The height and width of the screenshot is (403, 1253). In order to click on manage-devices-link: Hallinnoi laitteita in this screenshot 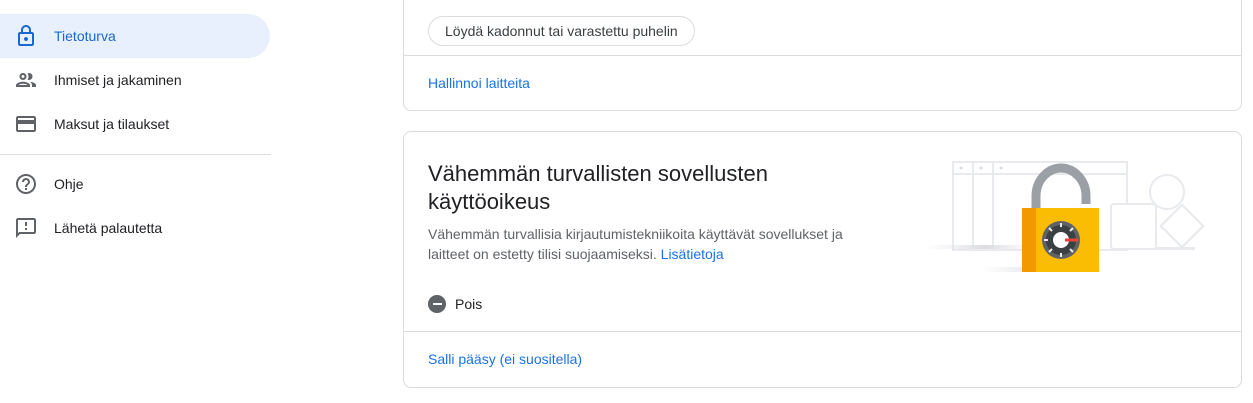, I will do `click(479, 83)`.